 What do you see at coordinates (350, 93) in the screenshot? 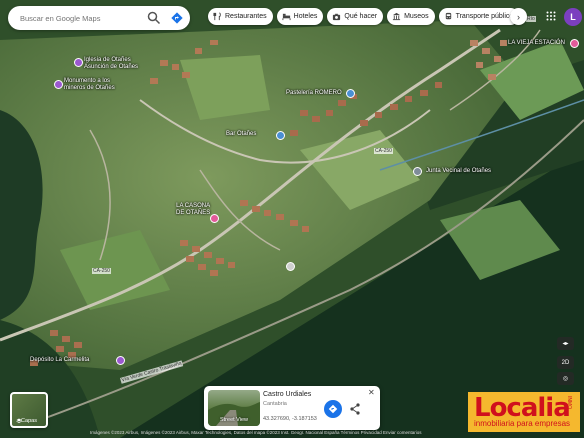
I see `bakery-icon` at bounding box center [350, 93].